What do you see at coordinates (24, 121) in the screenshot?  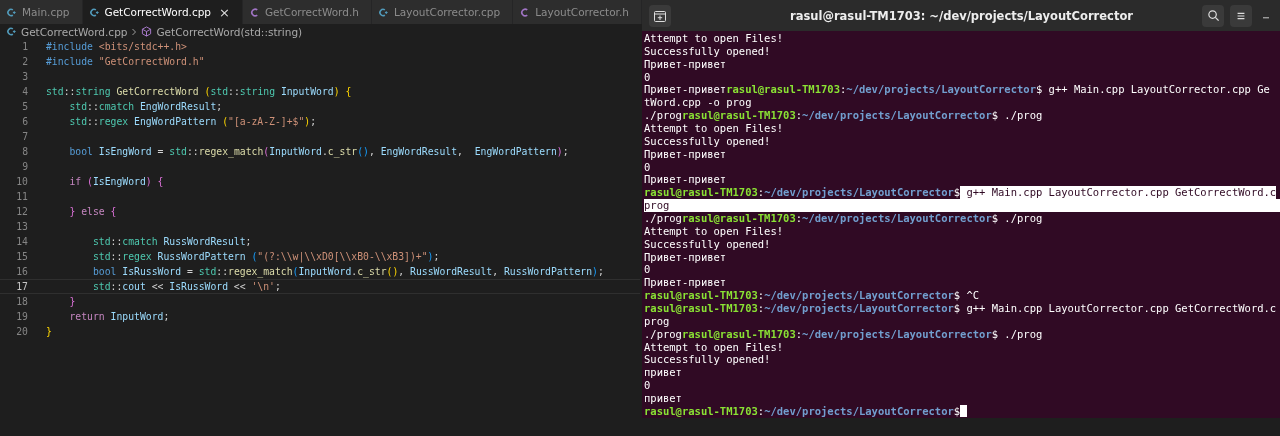 I see `line-number: 6` at bounding box center [24, 121].